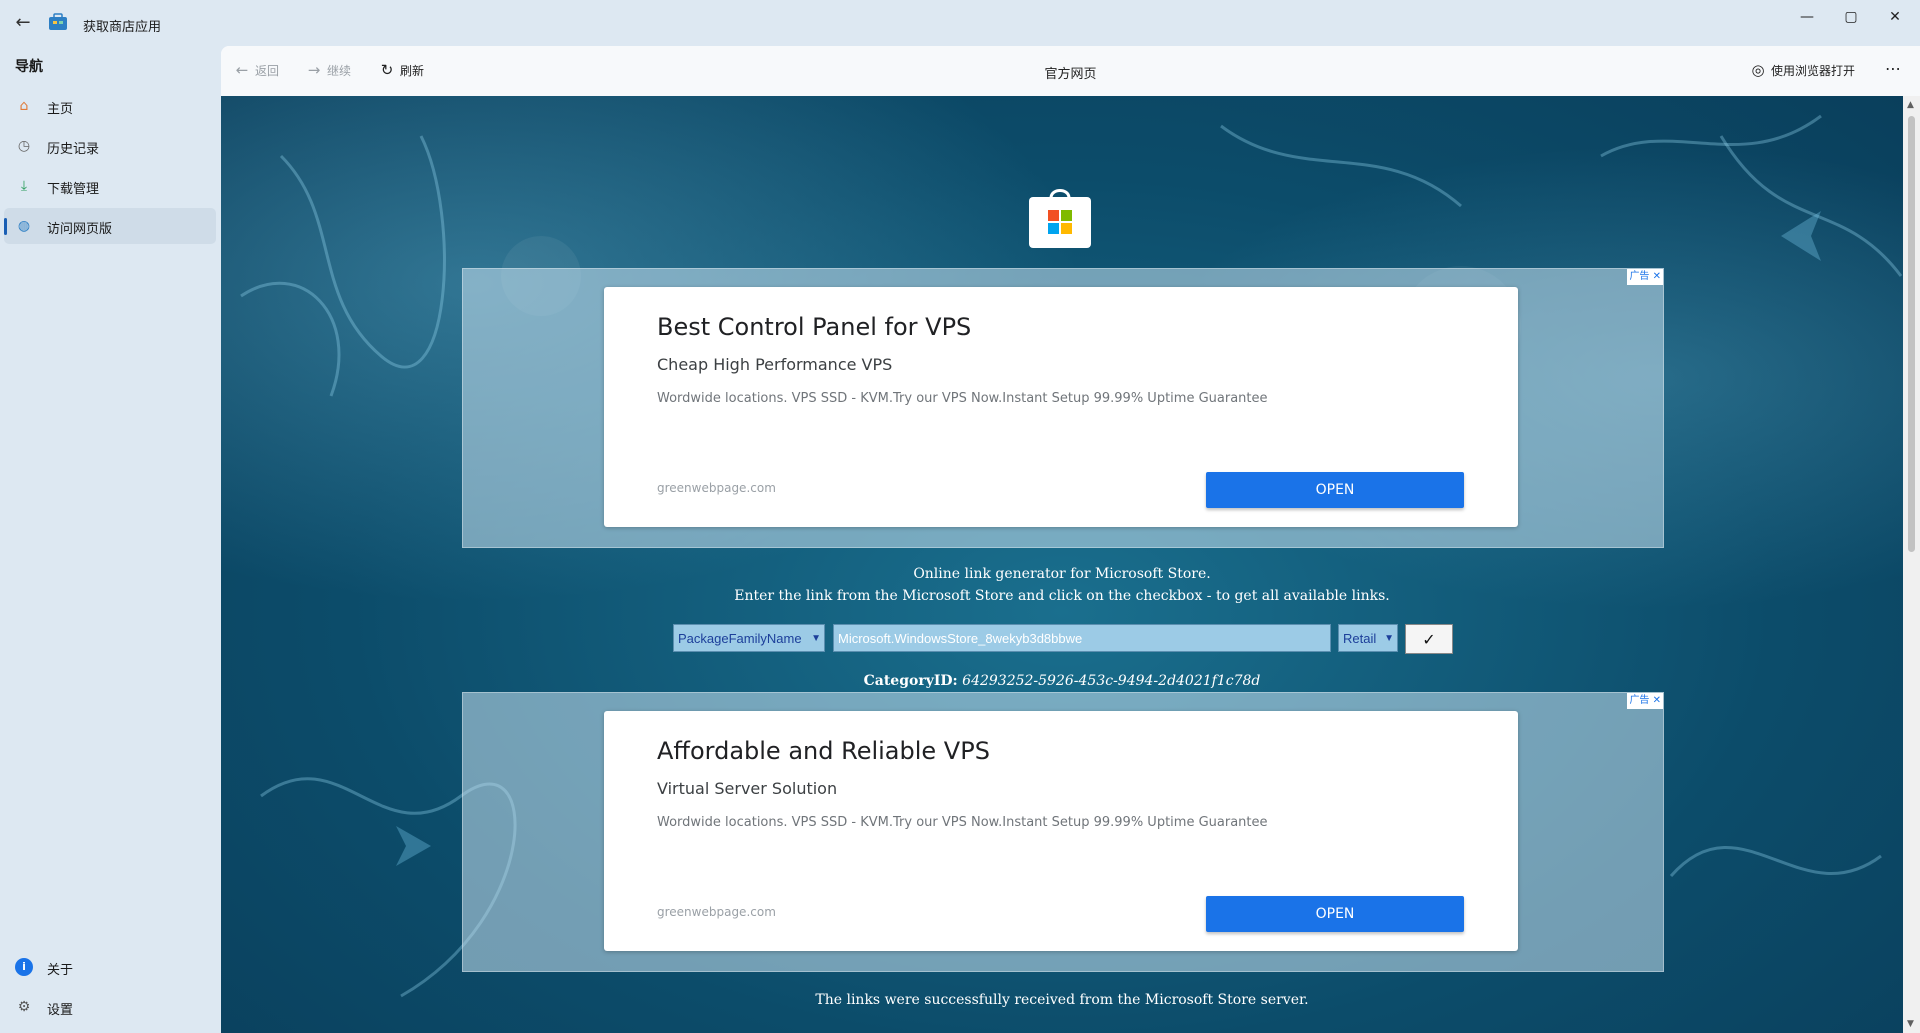 The image size is (1920, 1033). What do you see at coordinates (747, 788) in the screenshot?
I see `ad-subheadline: Virtual Server Solution` at bounding box center [747, 788].